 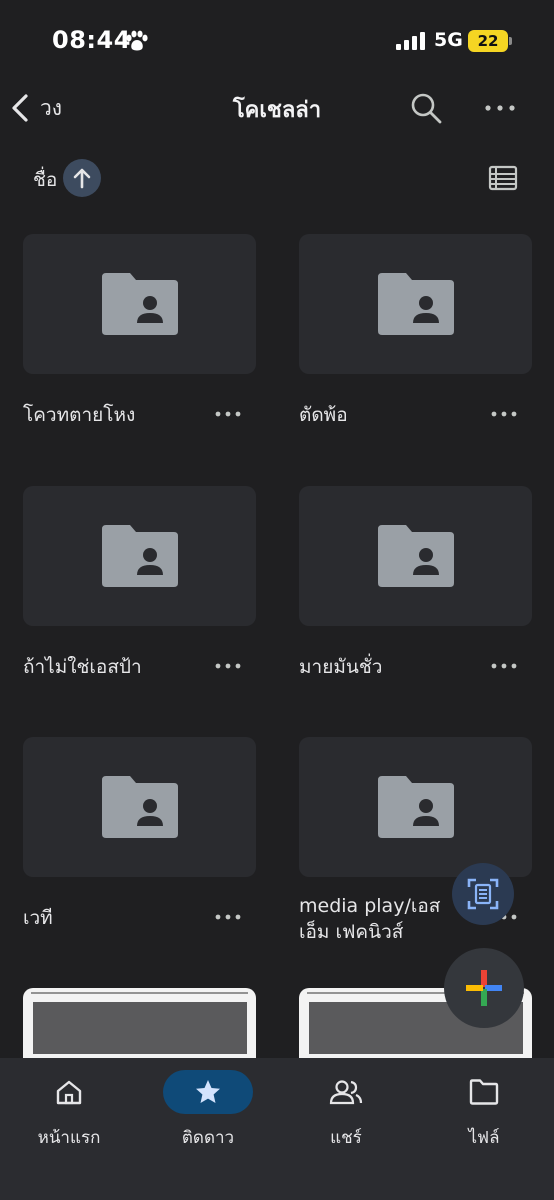 I want to click on folder-card: โควทตายโหง, so click(x=139, y=330).